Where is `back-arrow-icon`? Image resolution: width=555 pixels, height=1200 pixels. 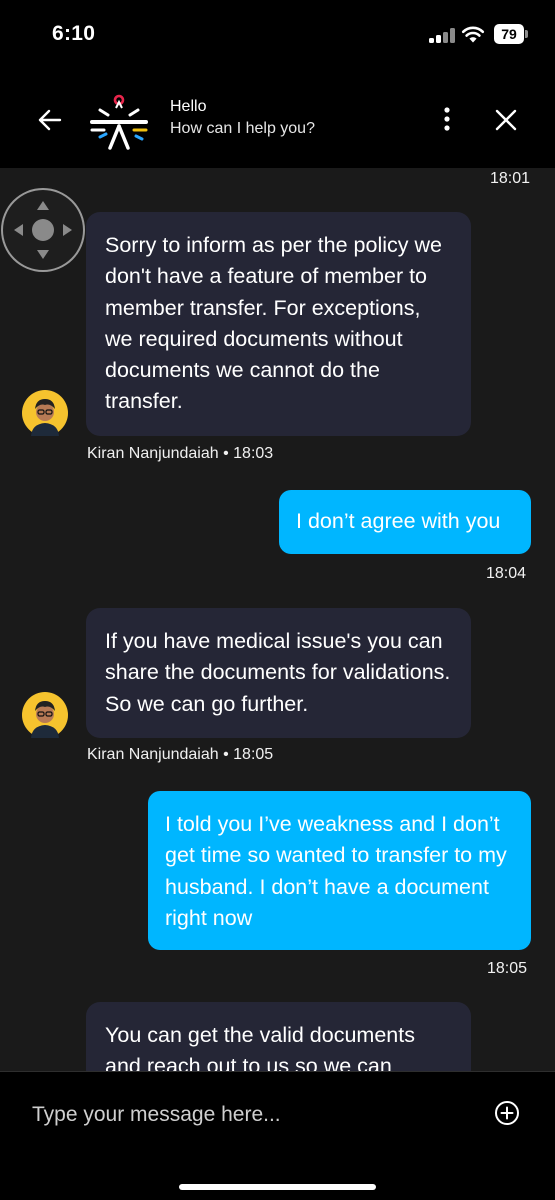
back-arrow-icon is located at coordinates (50, 120).